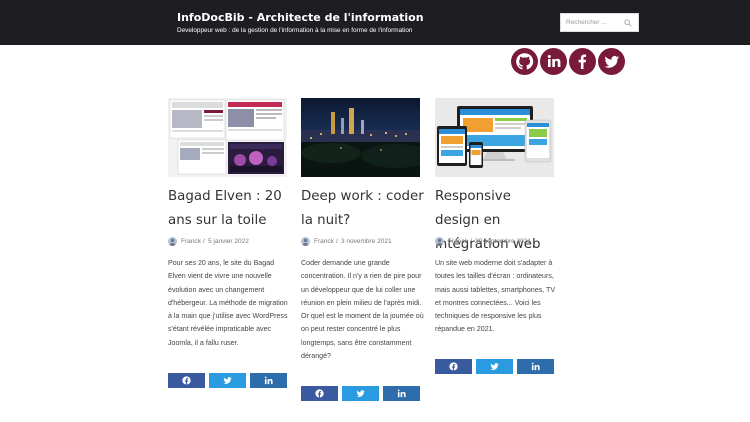 This screenshot has height=422, width=750. Describe the element at coordinates (592, 22) in the screenshot. I see `search-input` at that location.